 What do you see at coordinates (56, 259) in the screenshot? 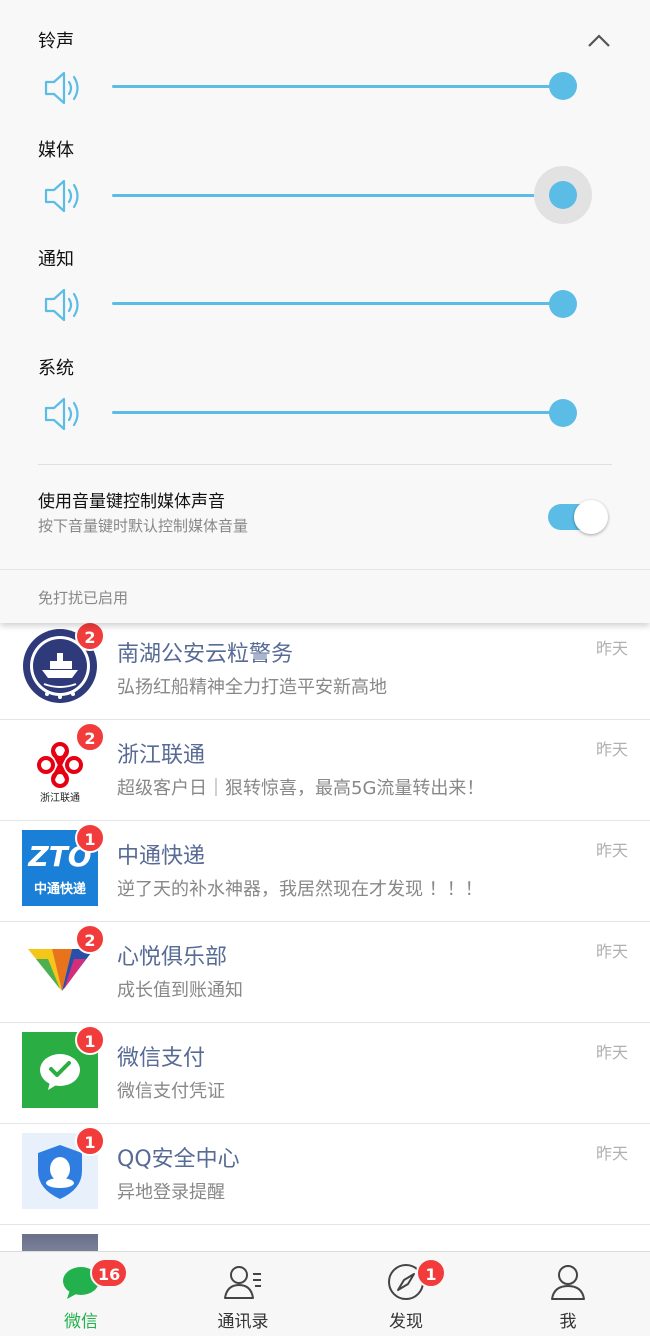
I see `notification-volume-label: 通知` at bounding box center [56, 259].